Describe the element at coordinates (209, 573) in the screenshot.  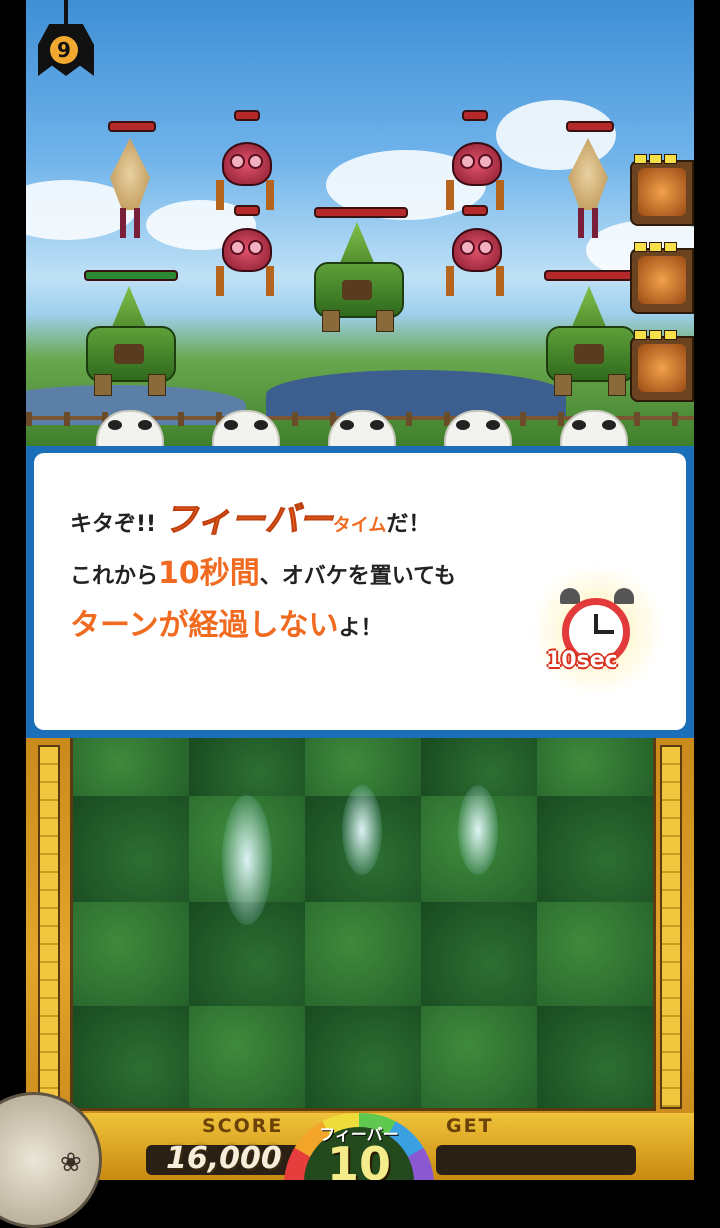
I see `seconds-highlight: 10秒間` at that location.